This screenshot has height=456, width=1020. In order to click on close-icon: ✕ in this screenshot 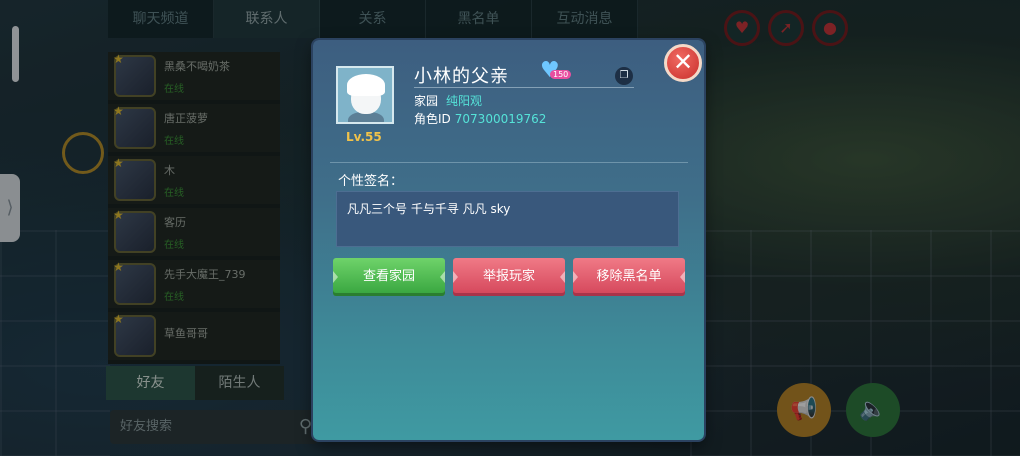, I will do `click(683, 62)`.